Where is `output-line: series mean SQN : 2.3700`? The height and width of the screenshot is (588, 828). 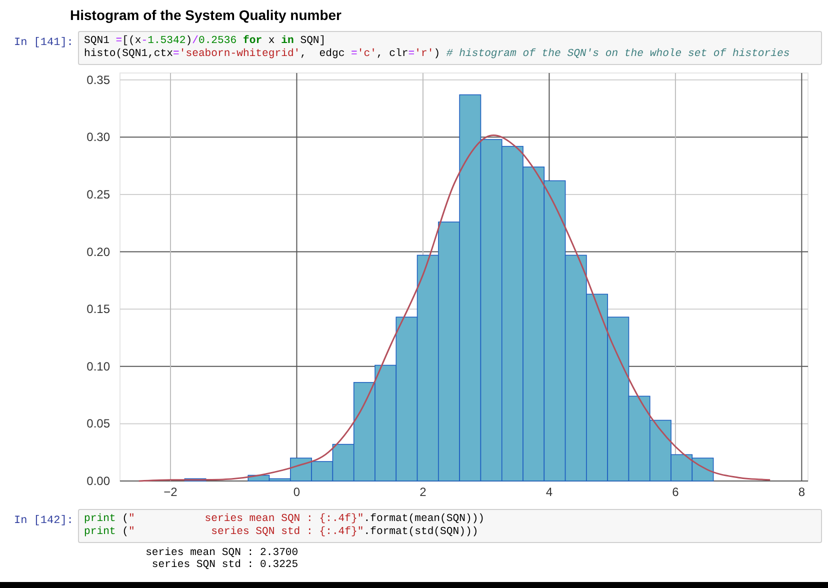
output-line: series mean SQN : 2.3700 is located at coordinates (221, 553).